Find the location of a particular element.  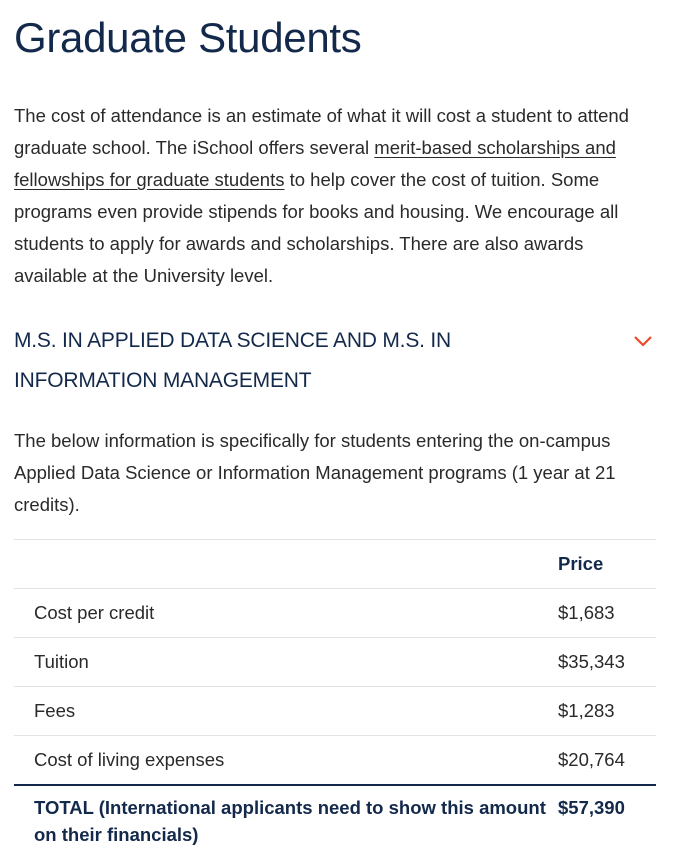

table-header-price: Price is located at coordinates (607, 564).